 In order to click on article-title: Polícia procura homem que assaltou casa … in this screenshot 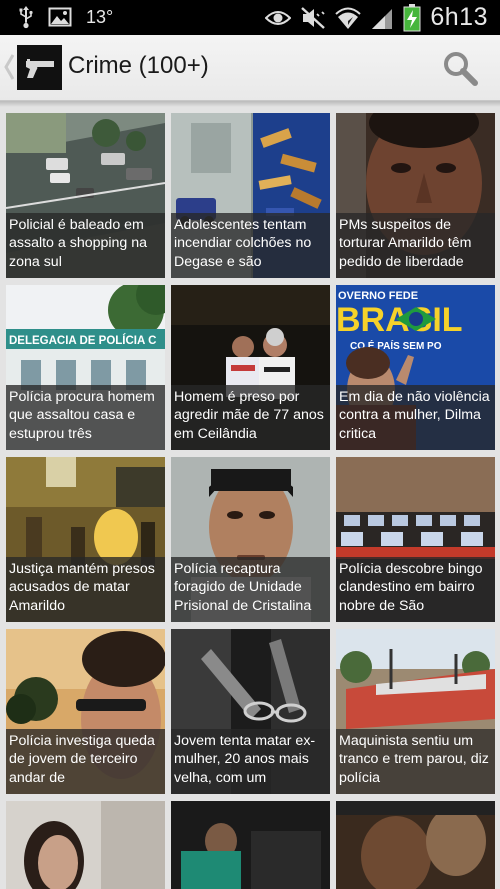, I will do `click(85, 417)`.